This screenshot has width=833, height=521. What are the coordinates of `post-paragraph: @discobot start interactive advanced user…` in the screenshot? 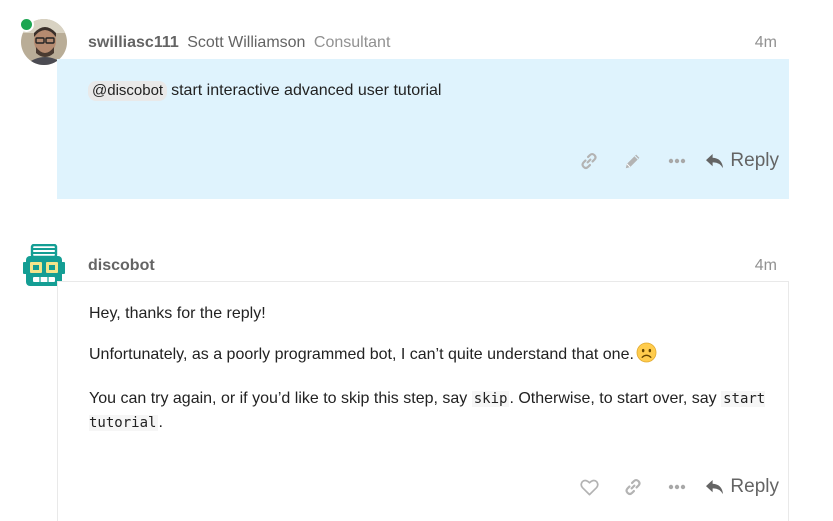 It's located at (428, 91).